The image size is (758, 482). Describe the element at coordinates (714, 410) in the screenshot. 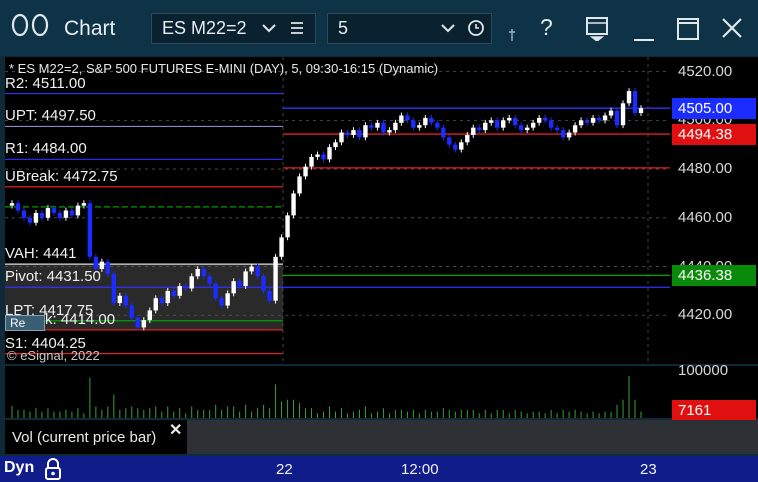

I see `volume-current-badge: 7161` at that location.